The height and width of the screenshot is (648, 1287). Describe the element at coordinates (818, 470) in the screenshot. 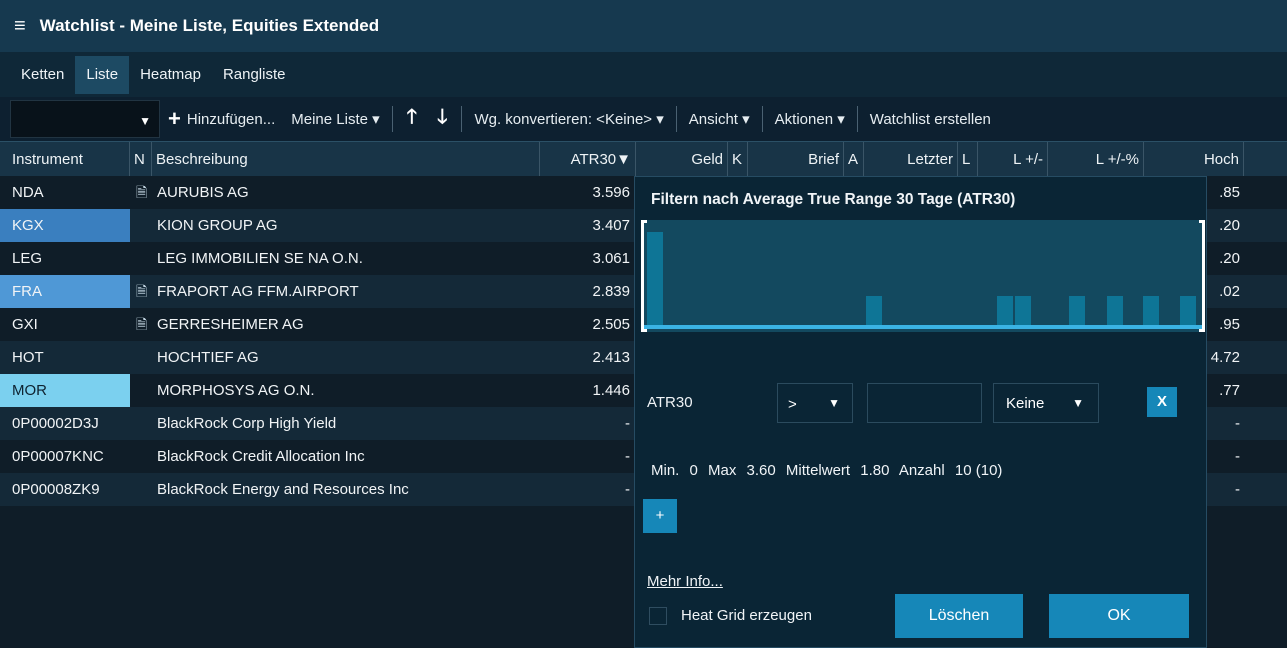

I see `stat-mean-label: Mittelwert` at that location.